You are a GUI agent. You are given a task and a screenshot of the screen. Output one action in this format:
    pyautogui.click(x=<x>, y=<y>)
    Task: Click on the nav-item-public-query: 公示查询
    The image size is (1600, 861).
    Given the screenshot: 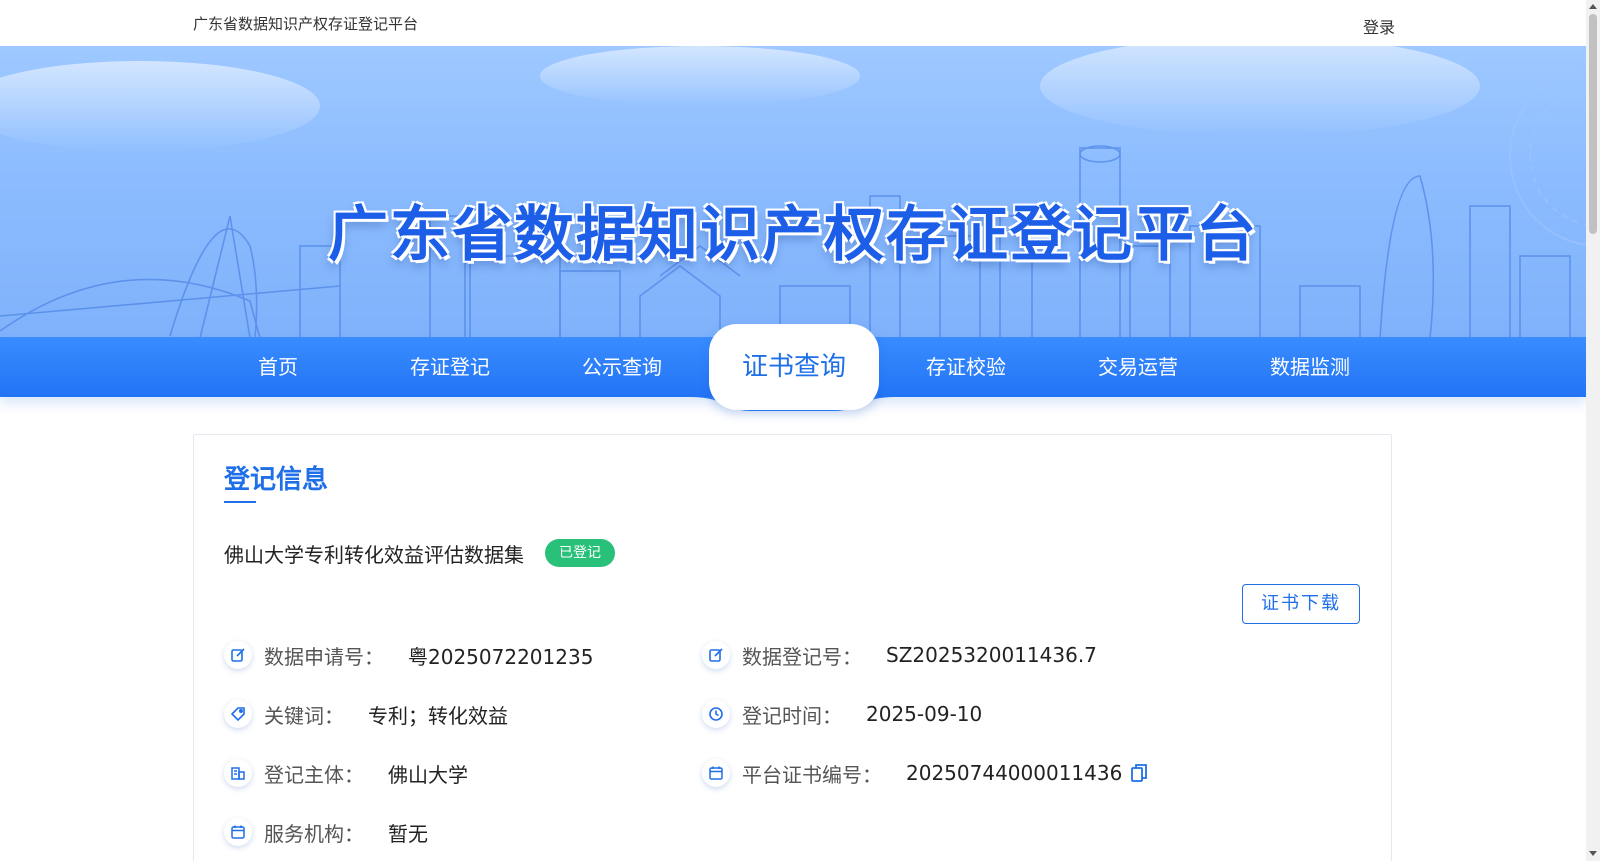 What is the action you would take?
    pyautogui.click(x=622, y=367)
    